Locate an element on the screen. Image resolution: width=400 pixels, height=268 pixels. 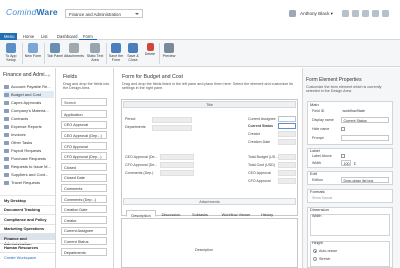
sidebar-section: Human Resources is located at coordinates (27, 246).